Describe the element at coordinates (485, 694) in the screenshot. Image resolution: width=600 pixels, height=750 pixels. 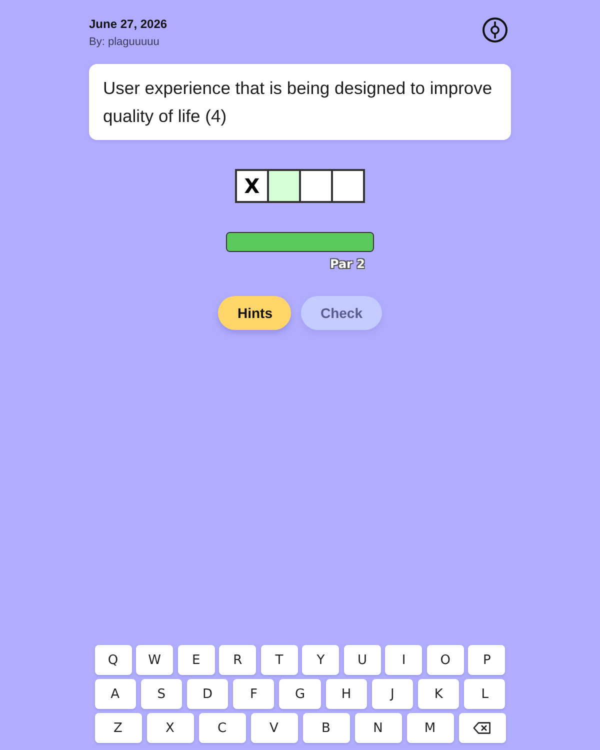
I see `keyboard-key: L` at that location.